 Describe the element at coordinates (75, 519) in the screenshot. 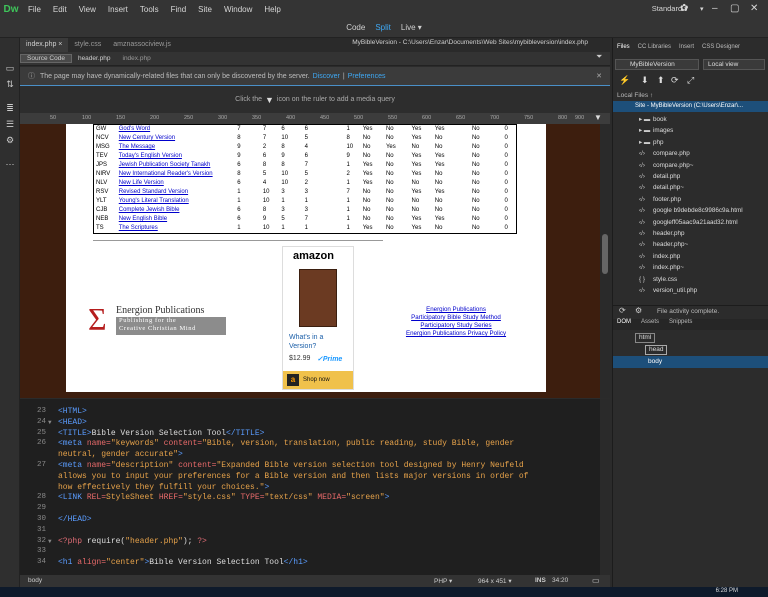

I see `code-line: </HEAD>` at that location.